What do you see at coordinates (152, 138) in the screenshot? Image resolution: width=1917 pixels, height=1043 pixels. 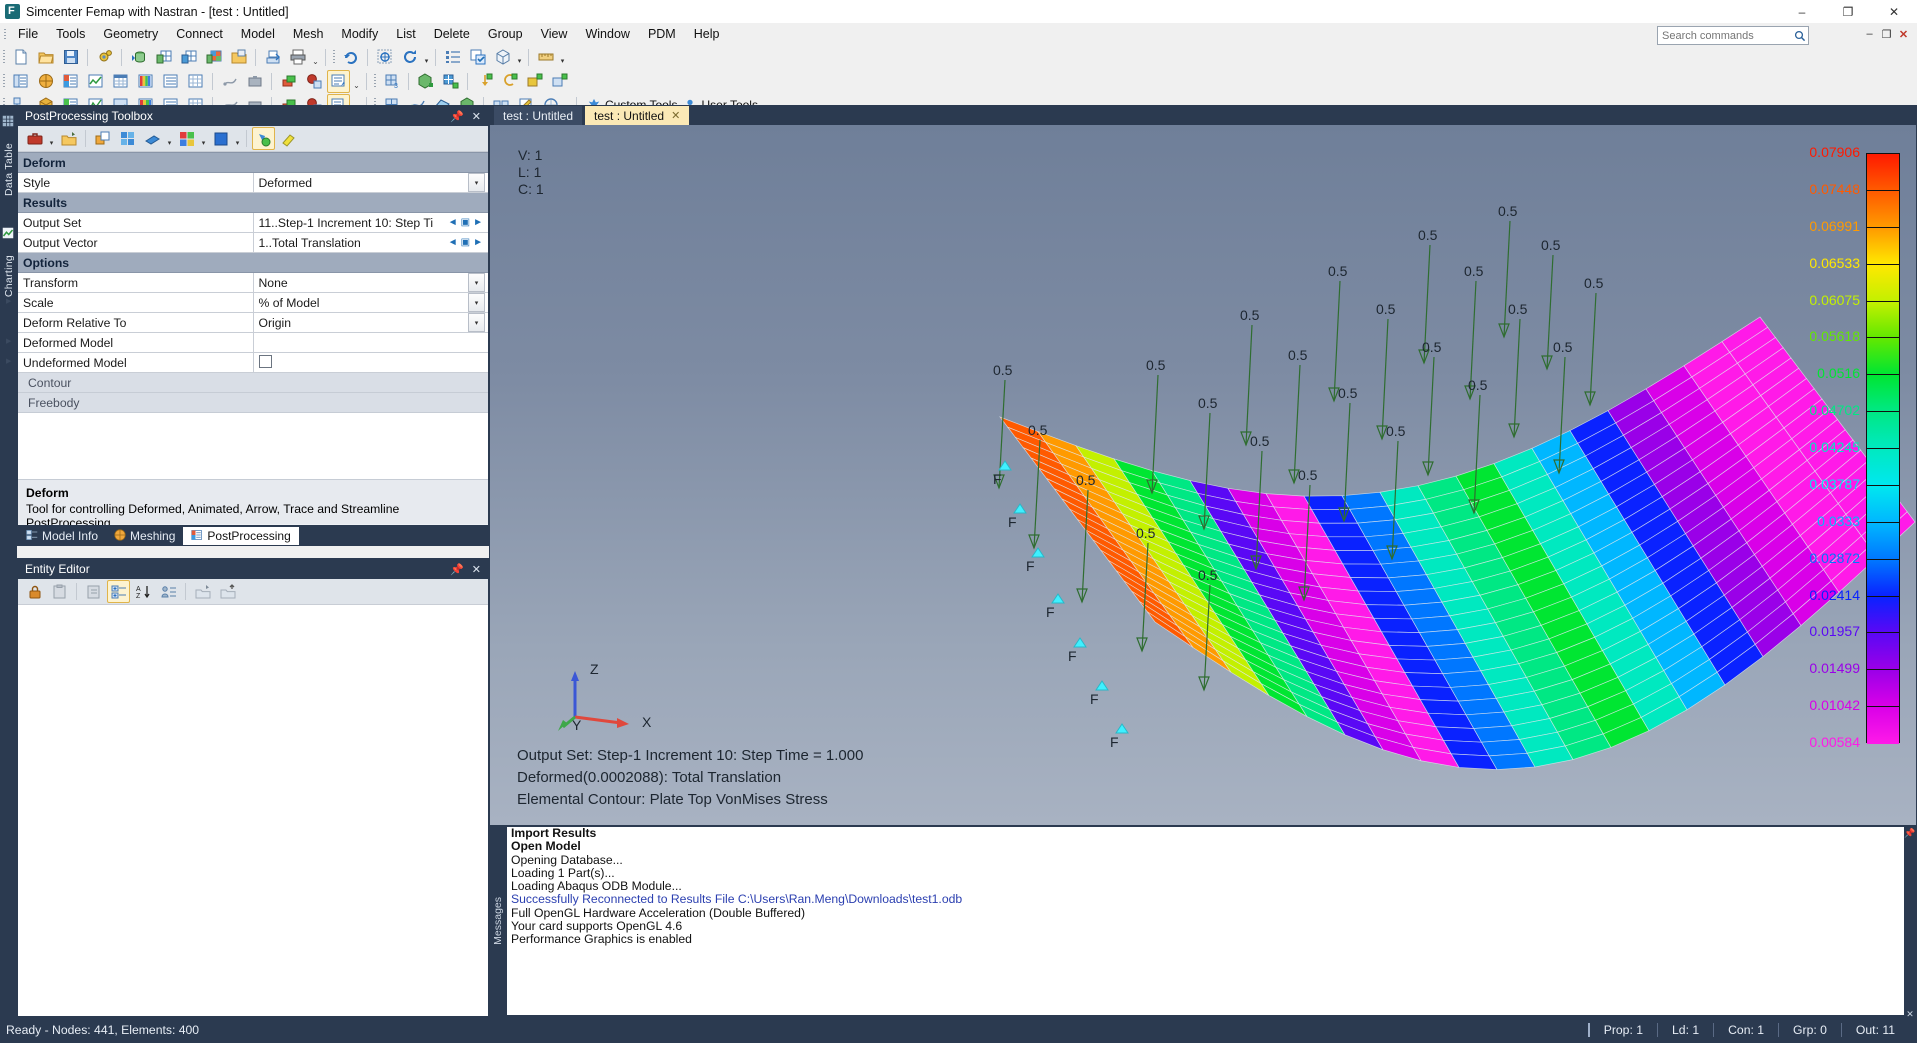 I see `vector-tool-icon` at bounding box center [152, 138].